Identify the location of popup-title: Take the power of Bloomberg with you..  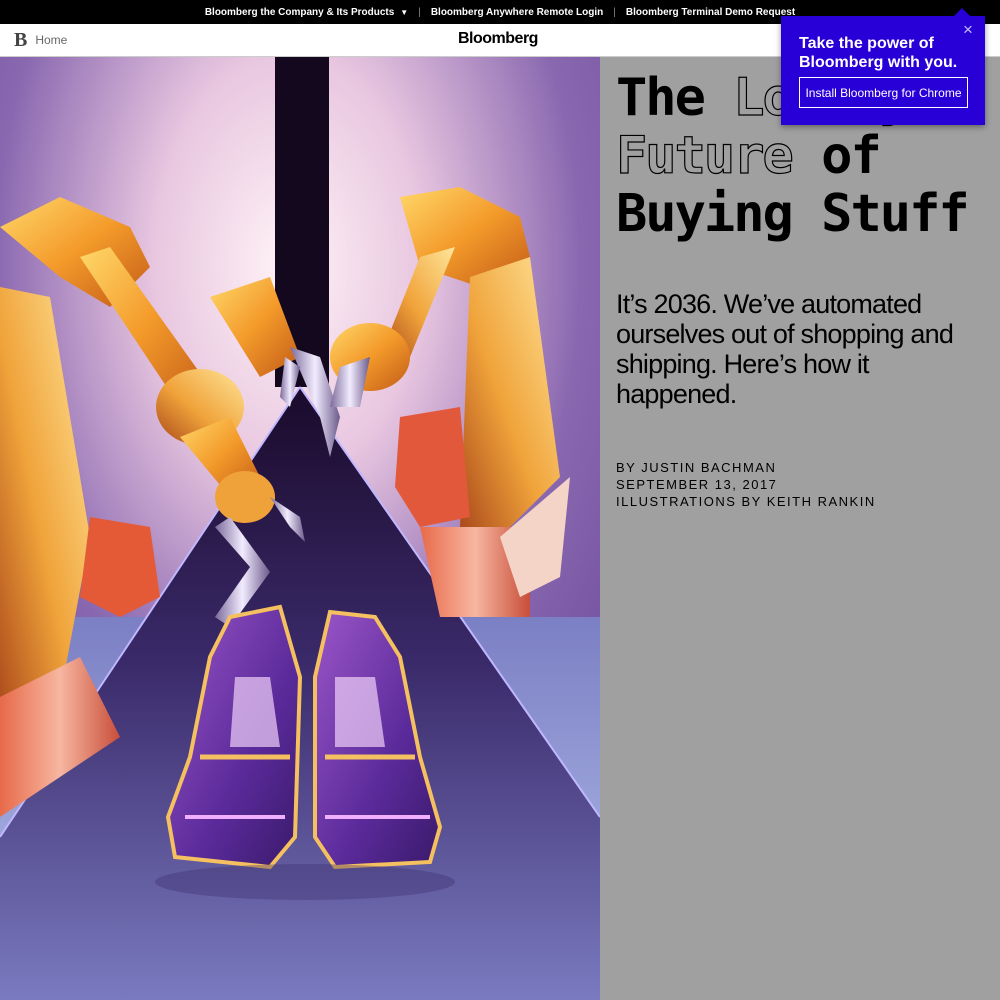
(878, 53).